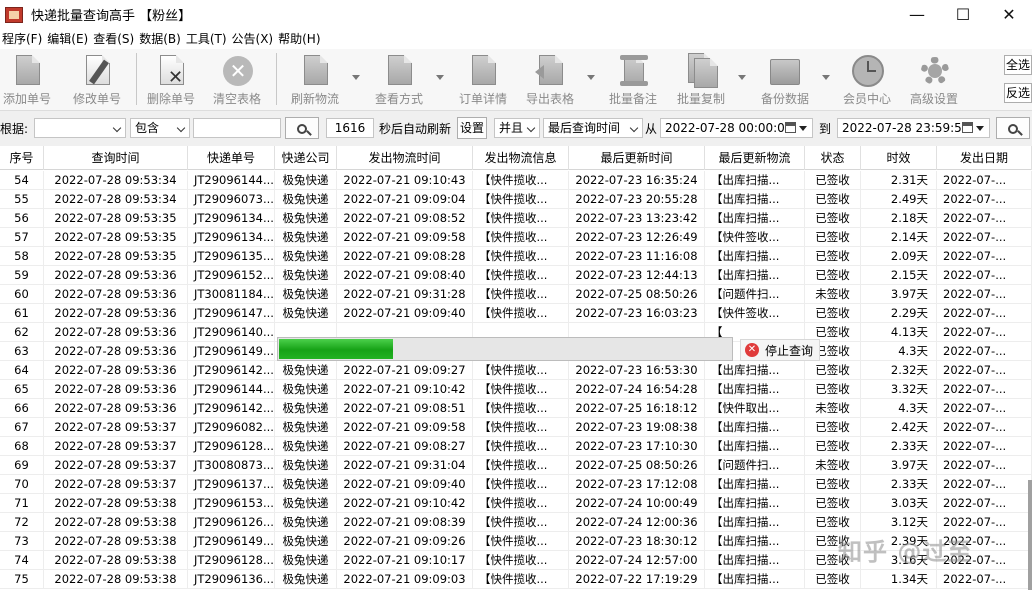  Describe the element at coordinates (591, 77) in the screenshot. I see `export-dropdown-icon` at that location.